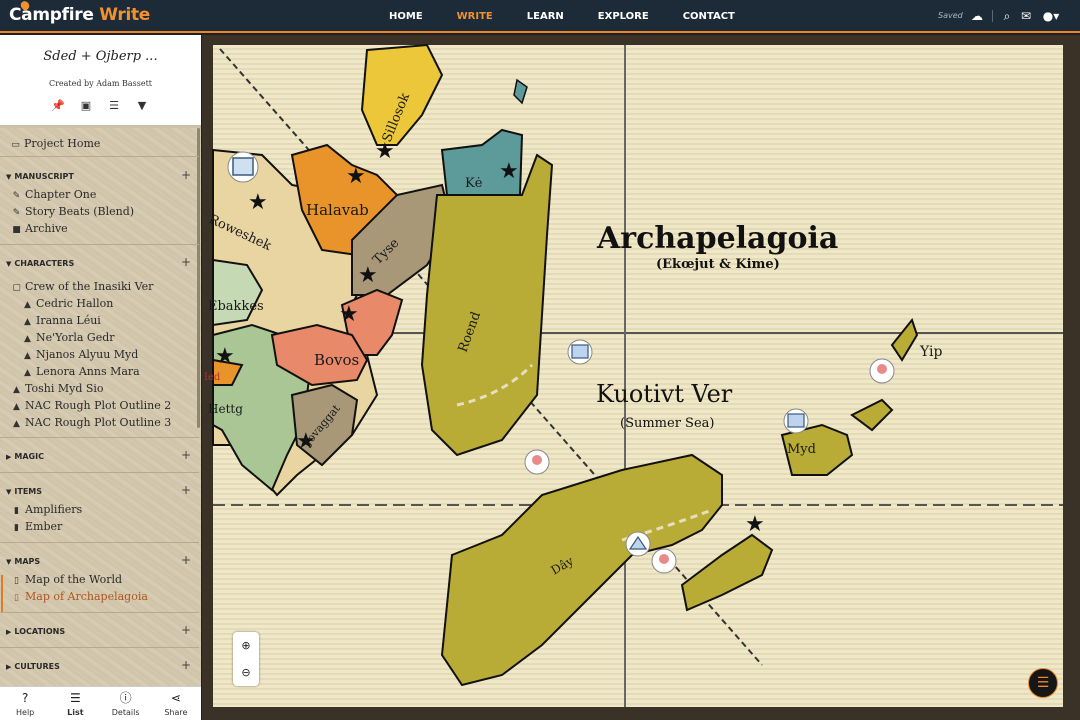 This screenshot has height=720, width=1080. What do you see at coordinates (79, 12) in the screenshot?
I see `app-logo: Campfire Write` at bounding box center [79, 12].